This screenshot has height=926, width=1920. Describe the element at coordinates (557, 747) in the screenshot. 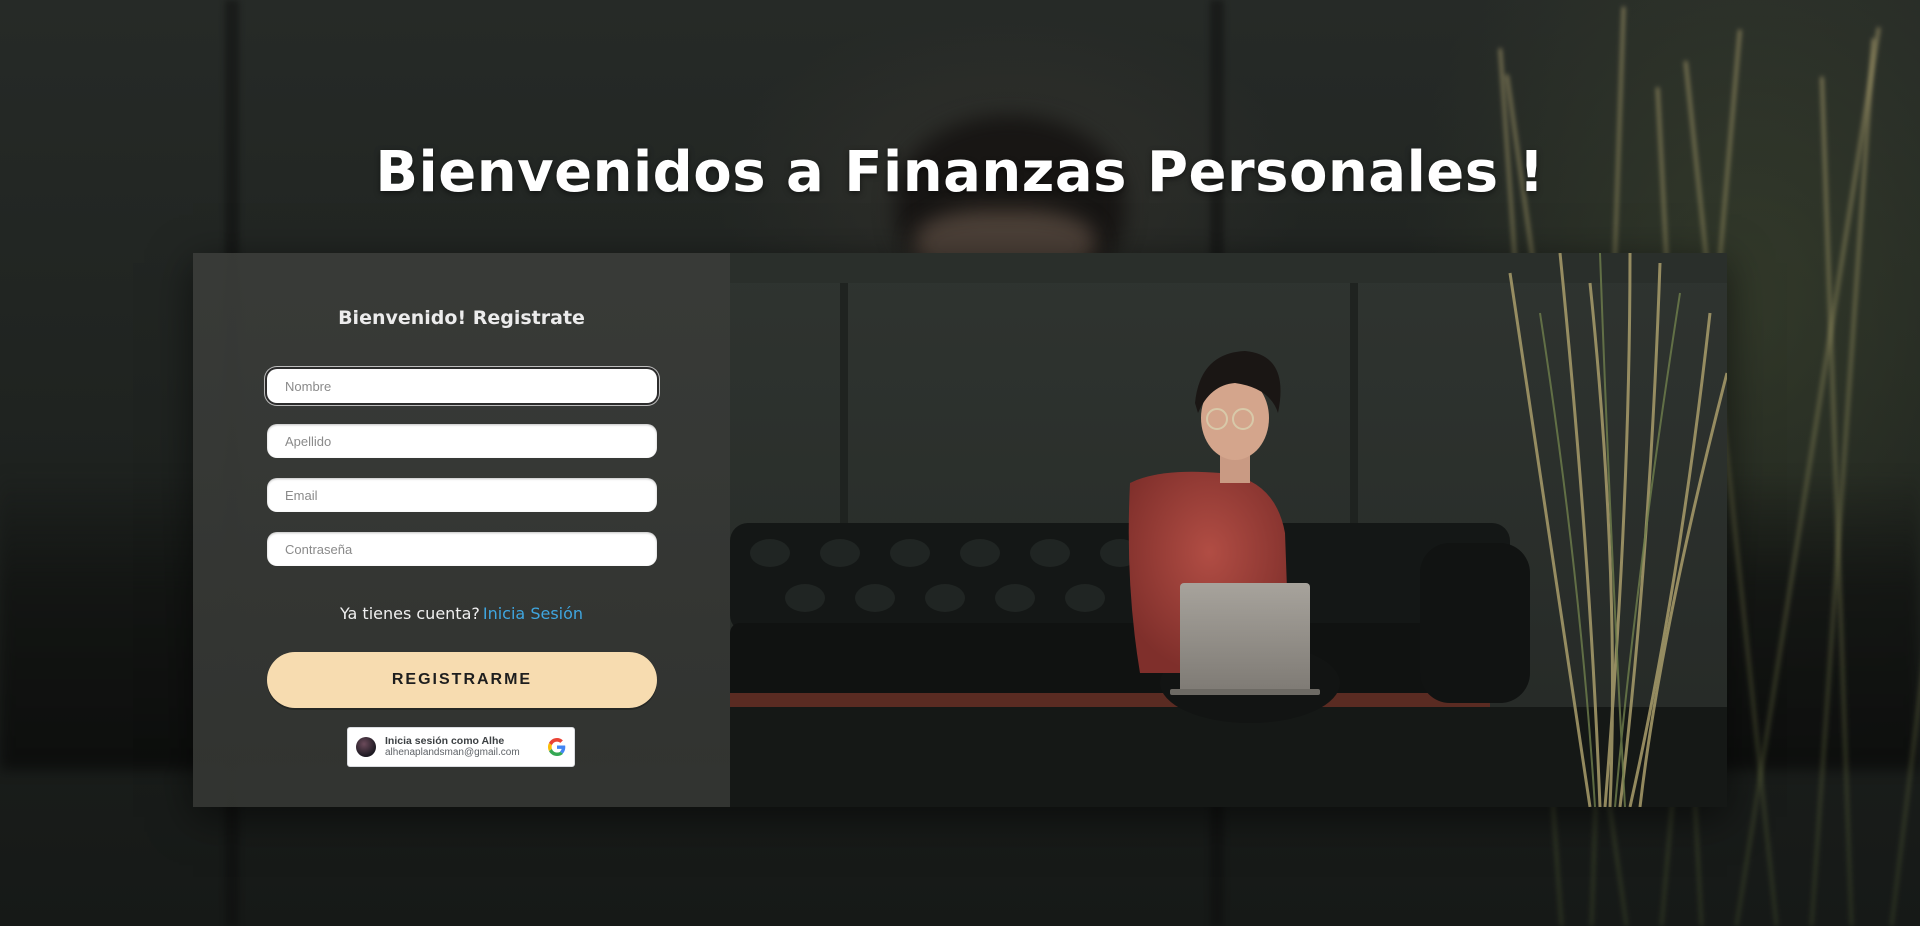

I see `google-icon` at that location.